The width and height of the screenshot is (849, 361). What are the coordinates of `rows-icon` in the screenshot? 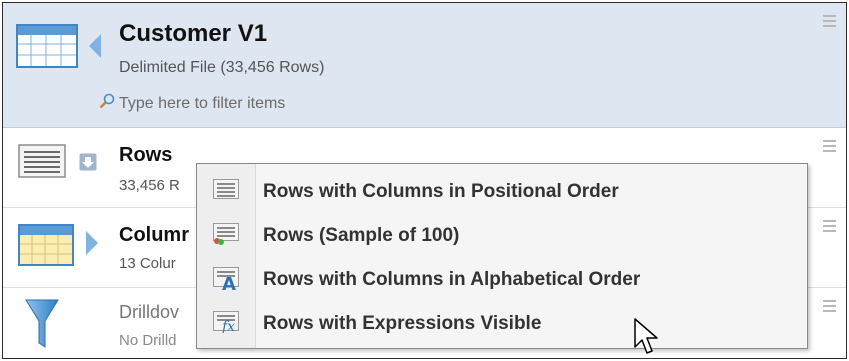 It's located at (42, 161).